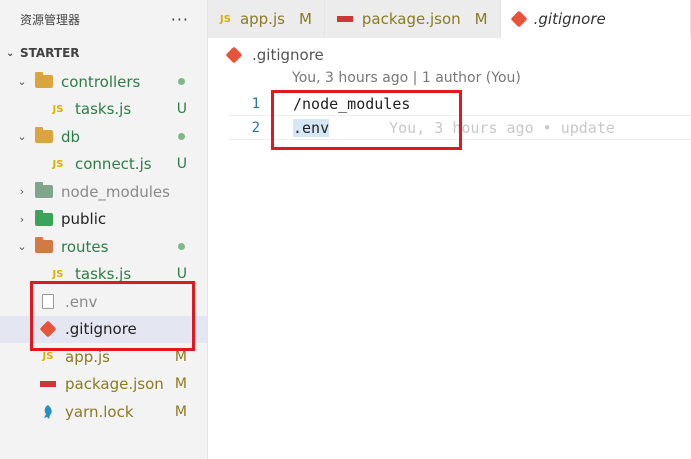 This screenshot has width=691, height=459. I want to click on tree-item-label: node_modules, so click(115, 191).